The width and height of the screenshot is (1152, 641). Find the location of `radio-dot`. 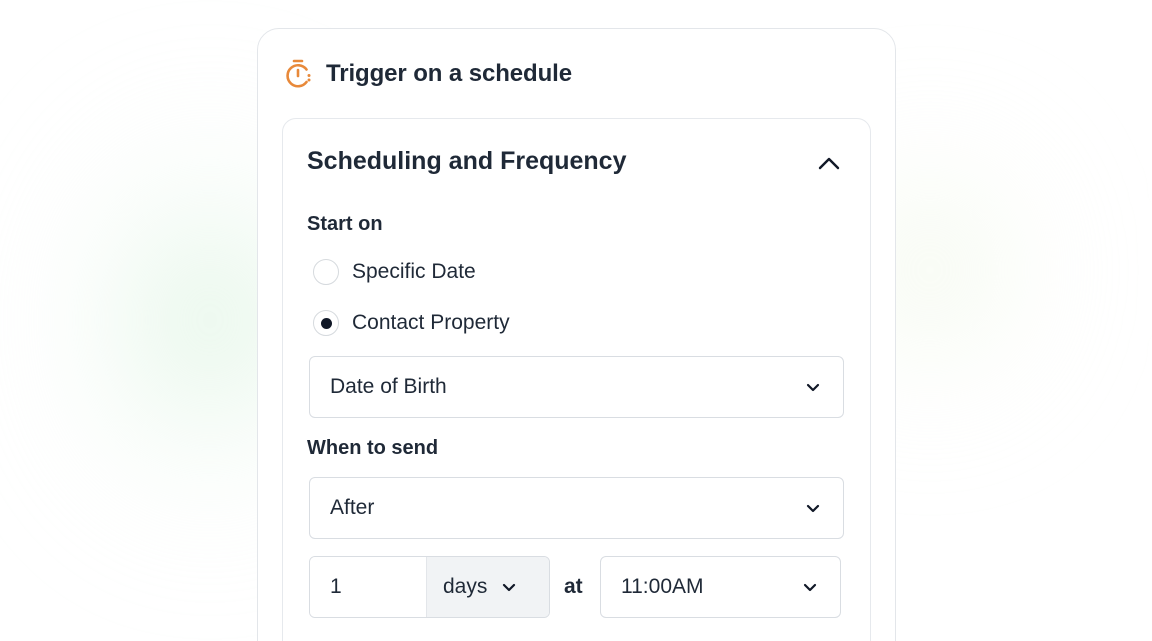

radio-dot is located at coordinates (326, 323).